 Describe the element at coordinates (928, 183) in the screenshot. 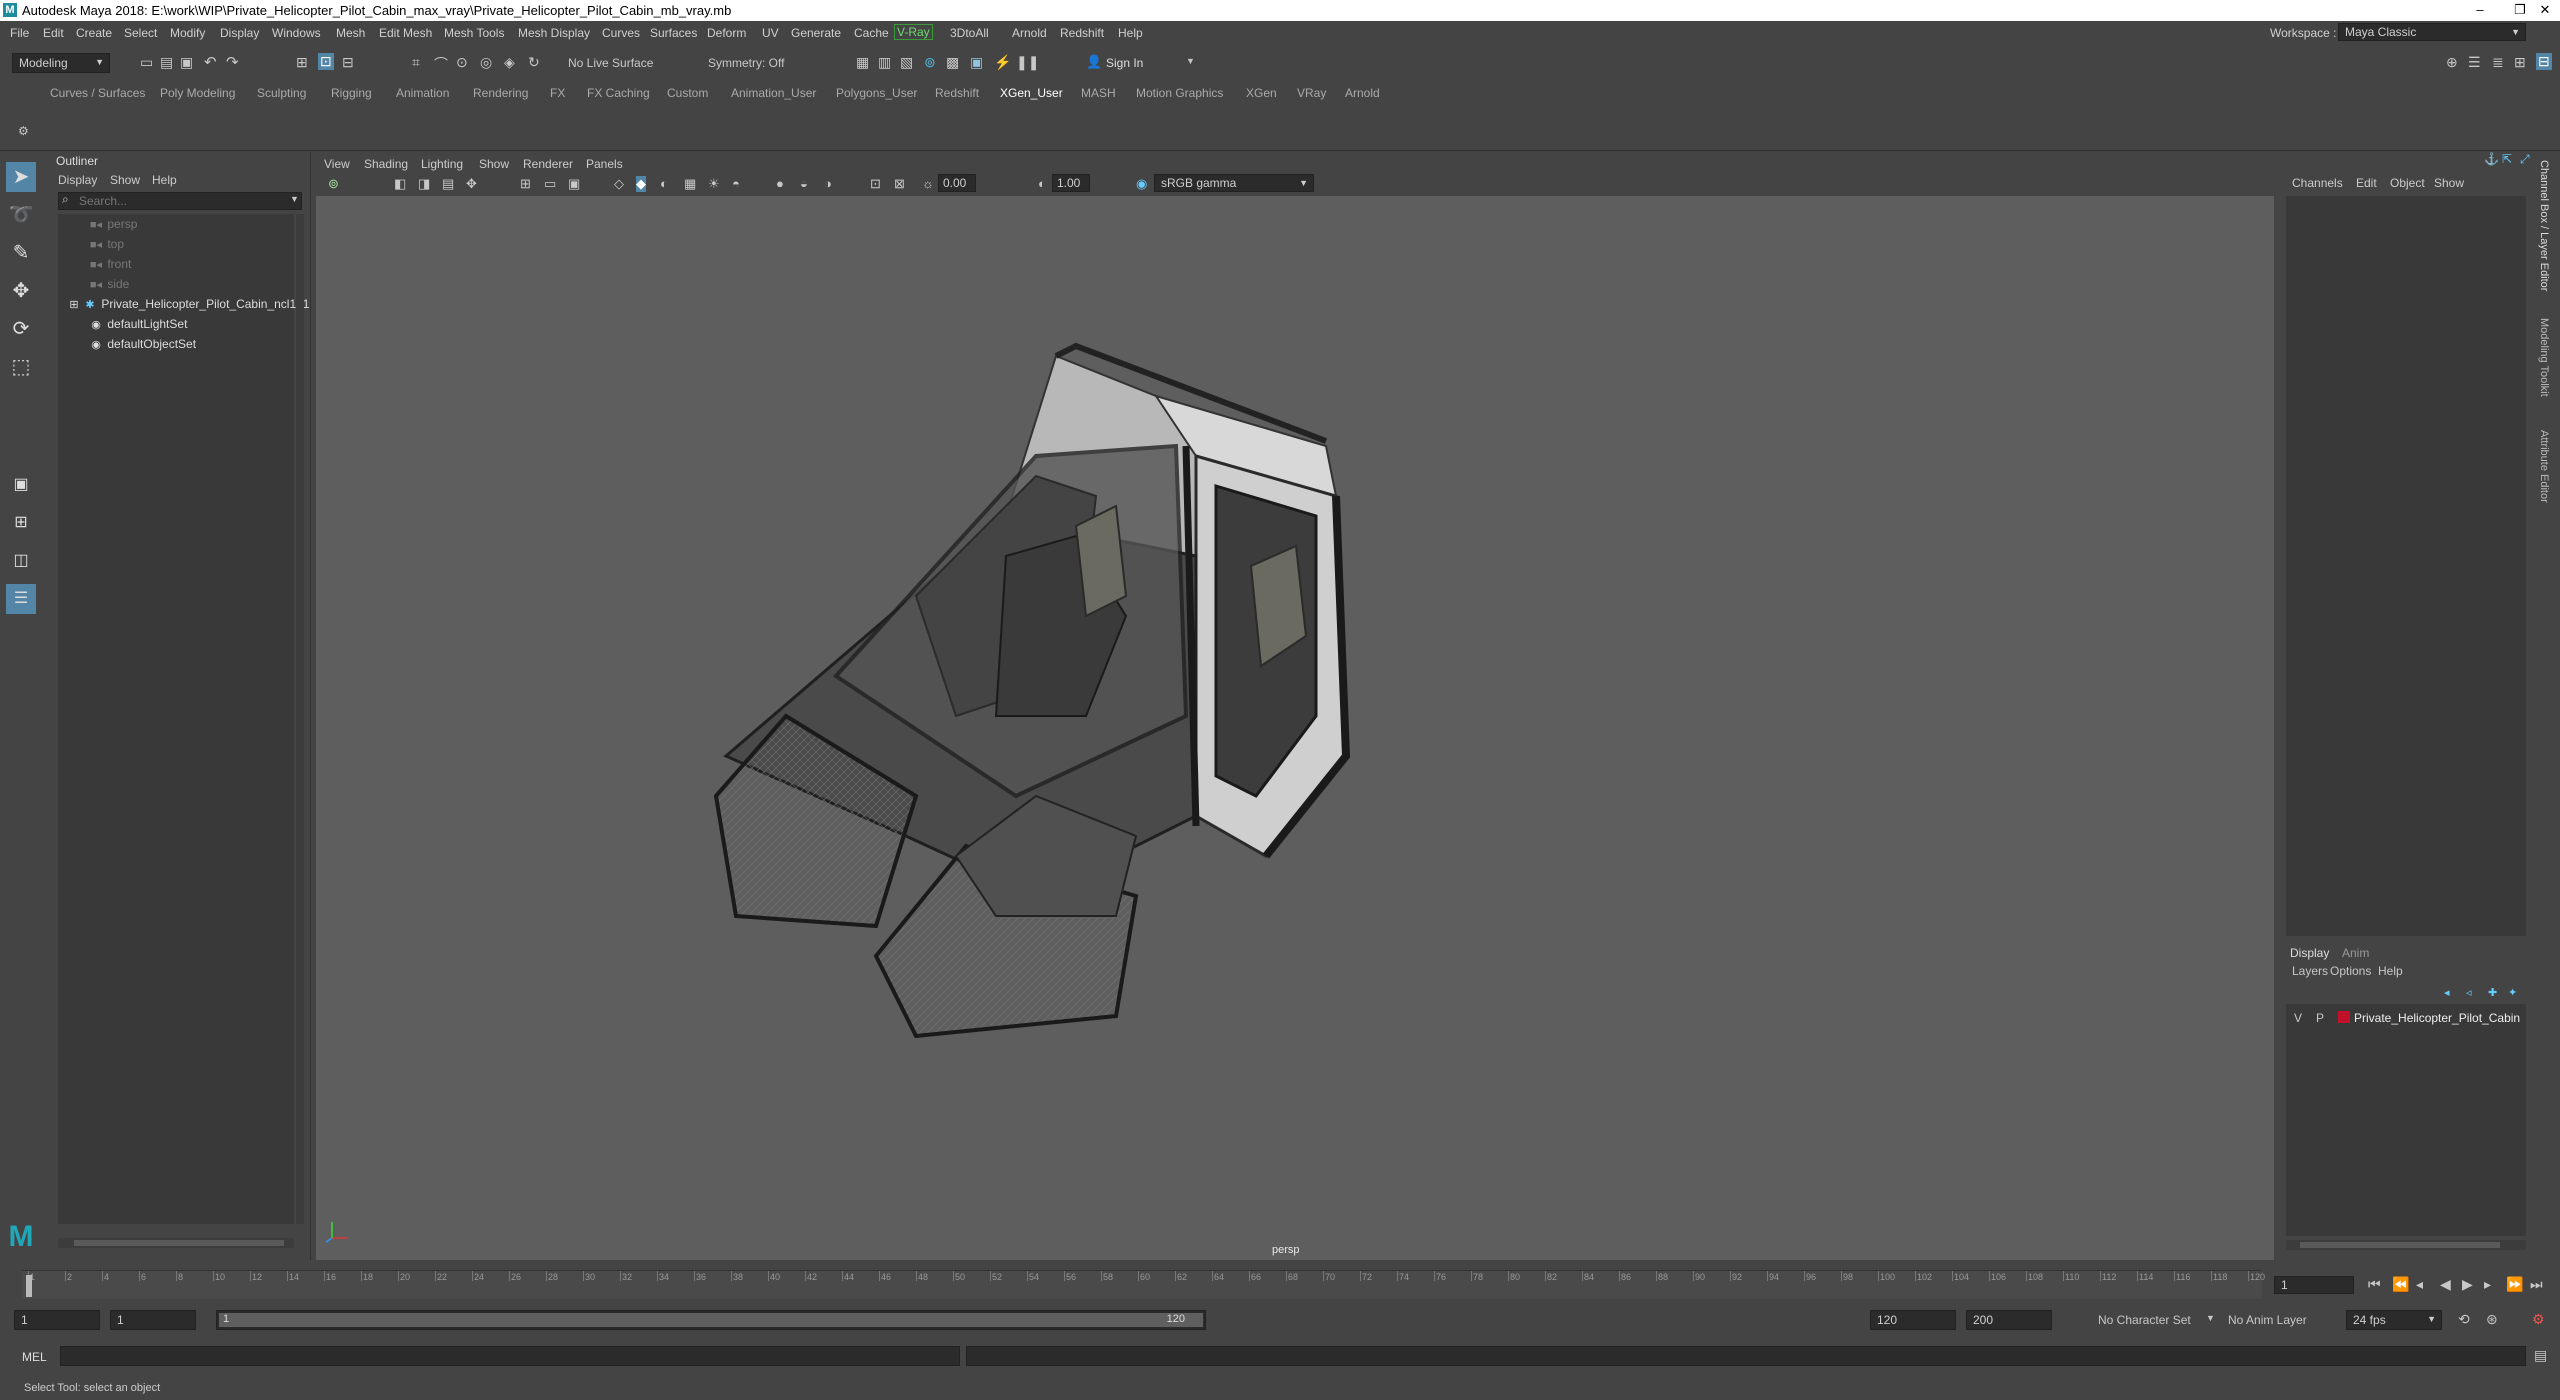

I see `exposure-icon: ☼` at that location.